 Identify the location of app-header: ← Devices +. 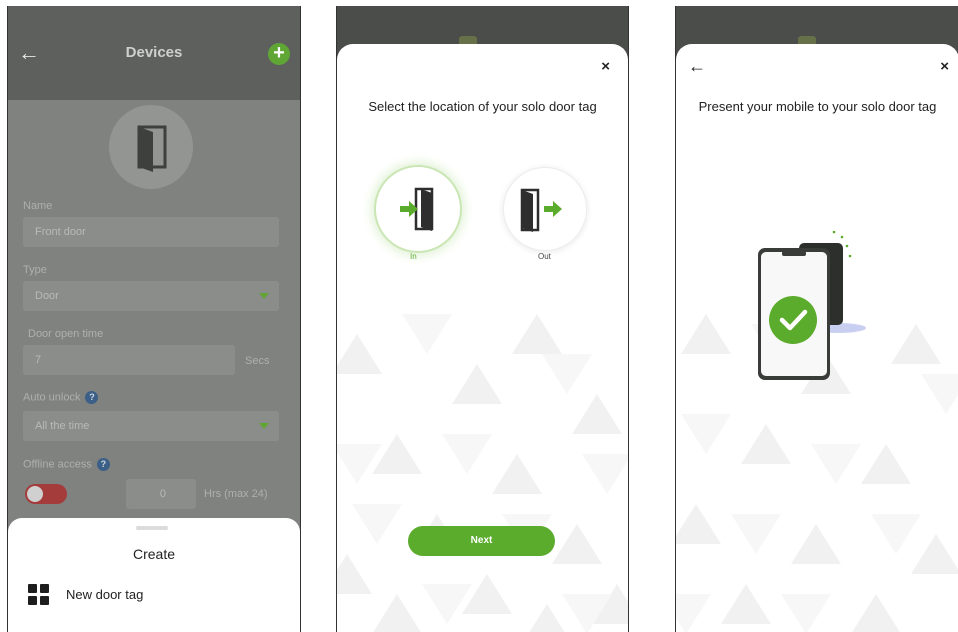
(154, 53).